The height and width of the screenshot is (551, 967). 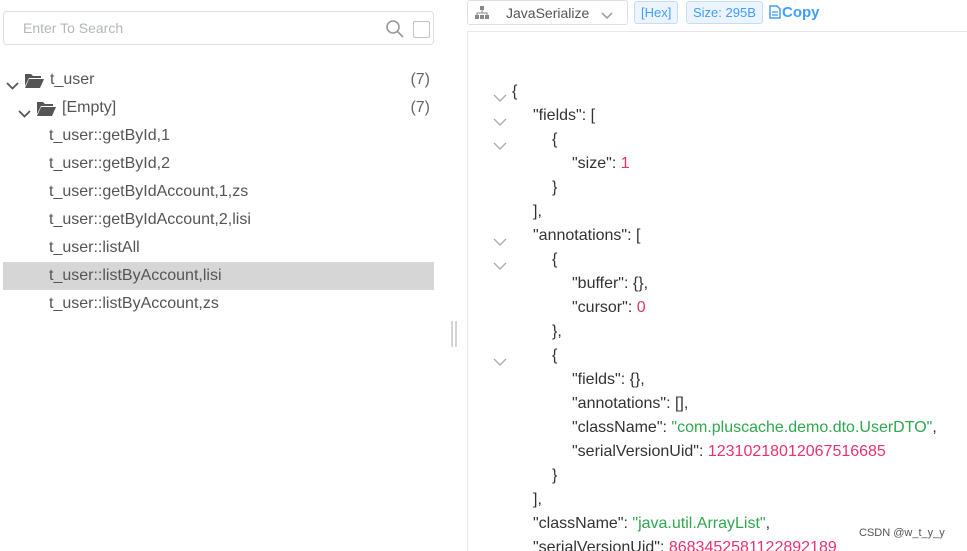 I want to click on json-number: 1, so click(x=625, y=163).